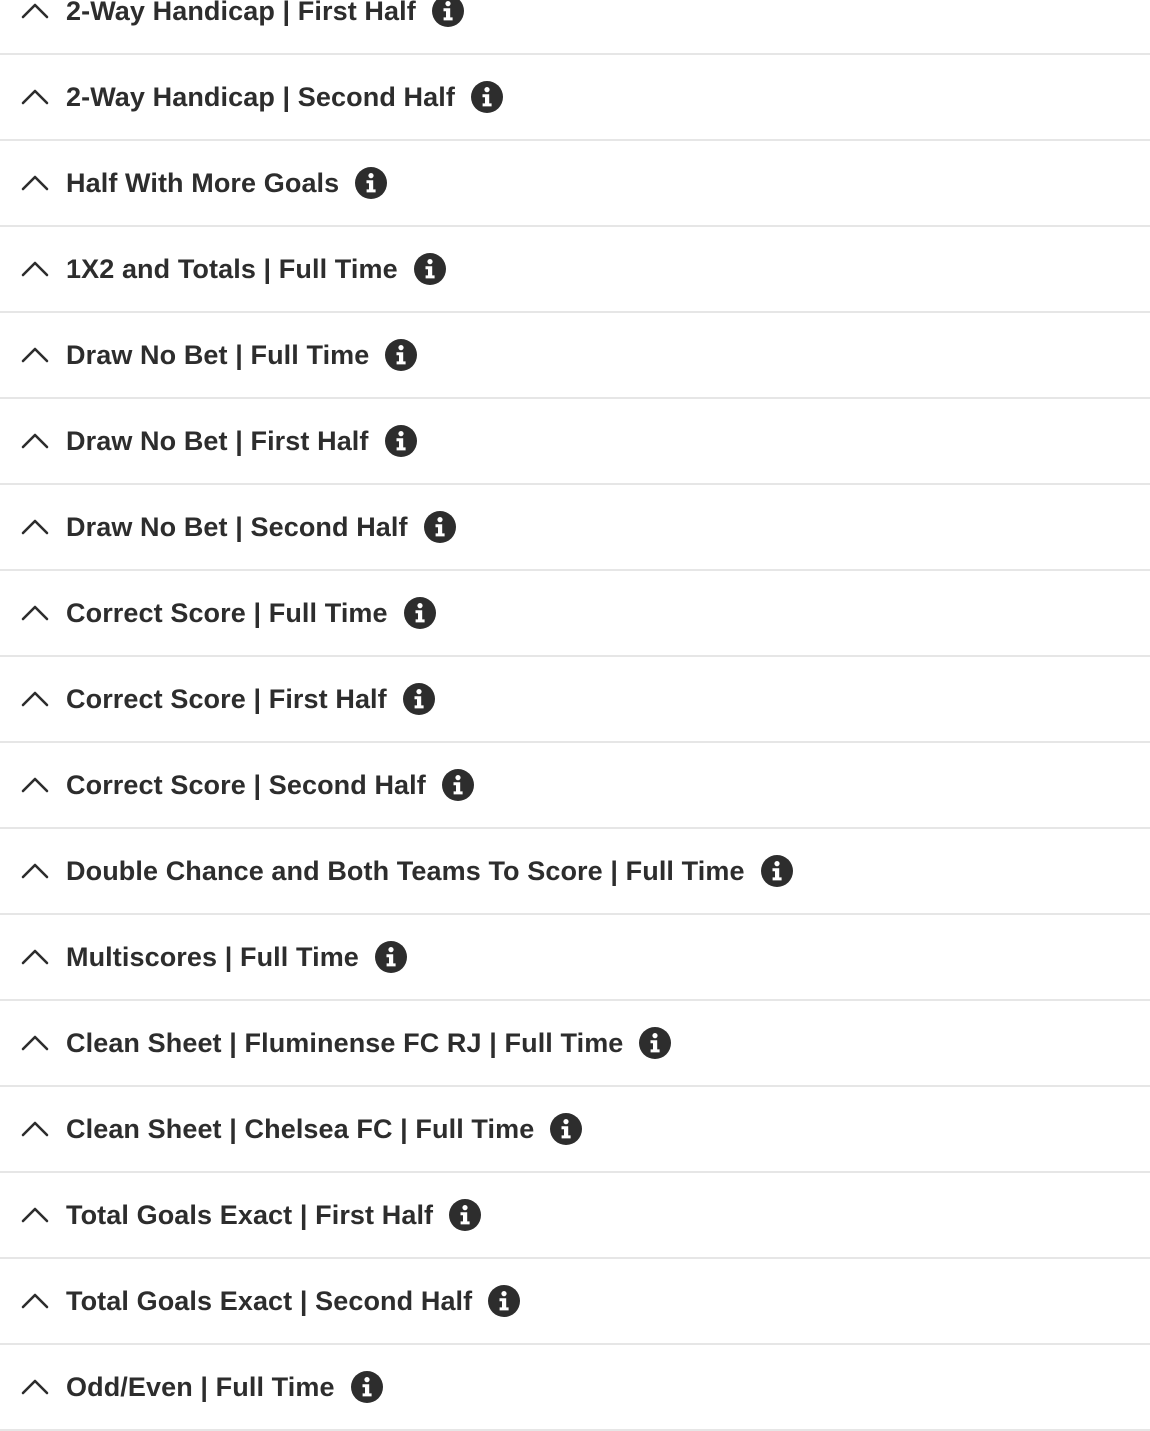  Describe the element at coordinates (575, 1388) in the screenshot. I see `market-row: Odd/Even | Full Time` at that location.